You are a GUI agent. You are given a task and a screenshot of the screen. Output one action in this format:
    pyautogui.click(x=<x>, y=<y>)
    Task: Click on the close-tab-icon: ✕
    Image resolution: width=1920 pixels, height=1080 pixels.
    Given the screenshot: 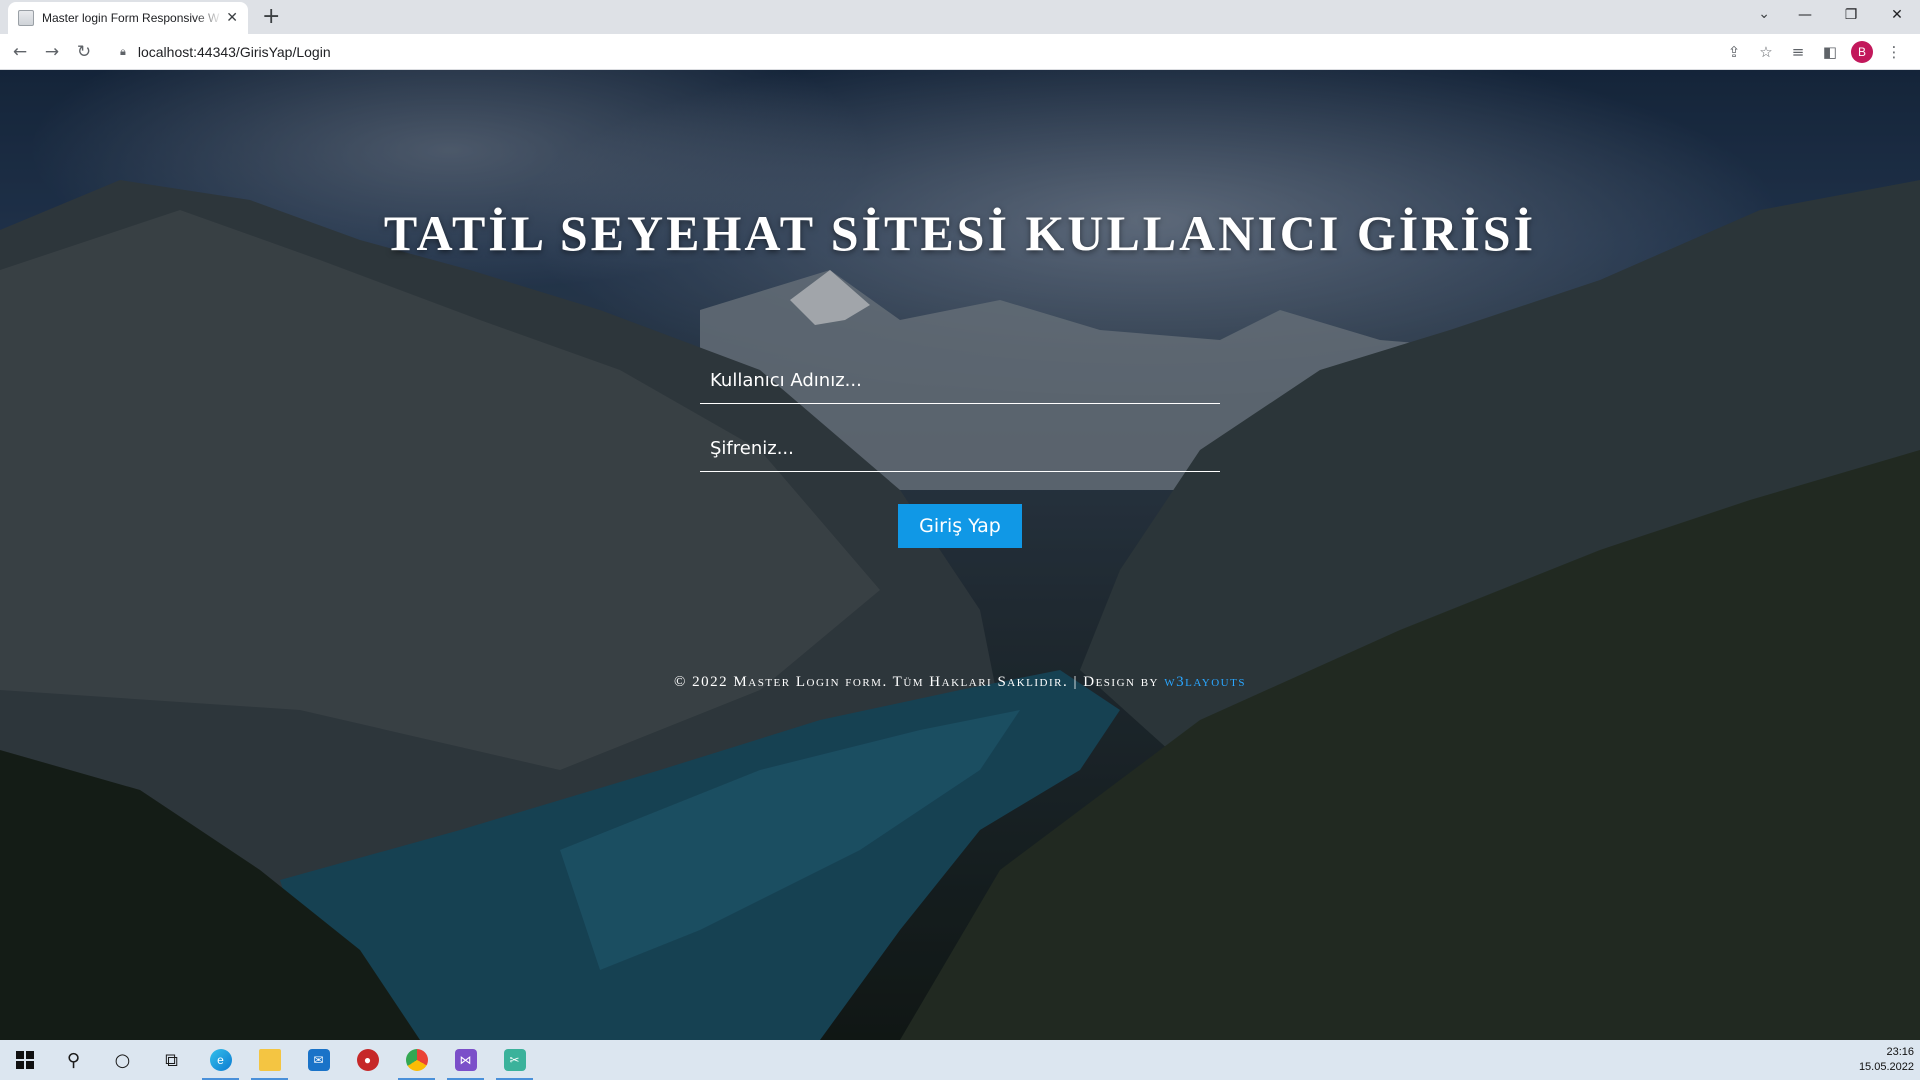 What is the action you would take?
    pyautogui.click(x=232, y=18)
    